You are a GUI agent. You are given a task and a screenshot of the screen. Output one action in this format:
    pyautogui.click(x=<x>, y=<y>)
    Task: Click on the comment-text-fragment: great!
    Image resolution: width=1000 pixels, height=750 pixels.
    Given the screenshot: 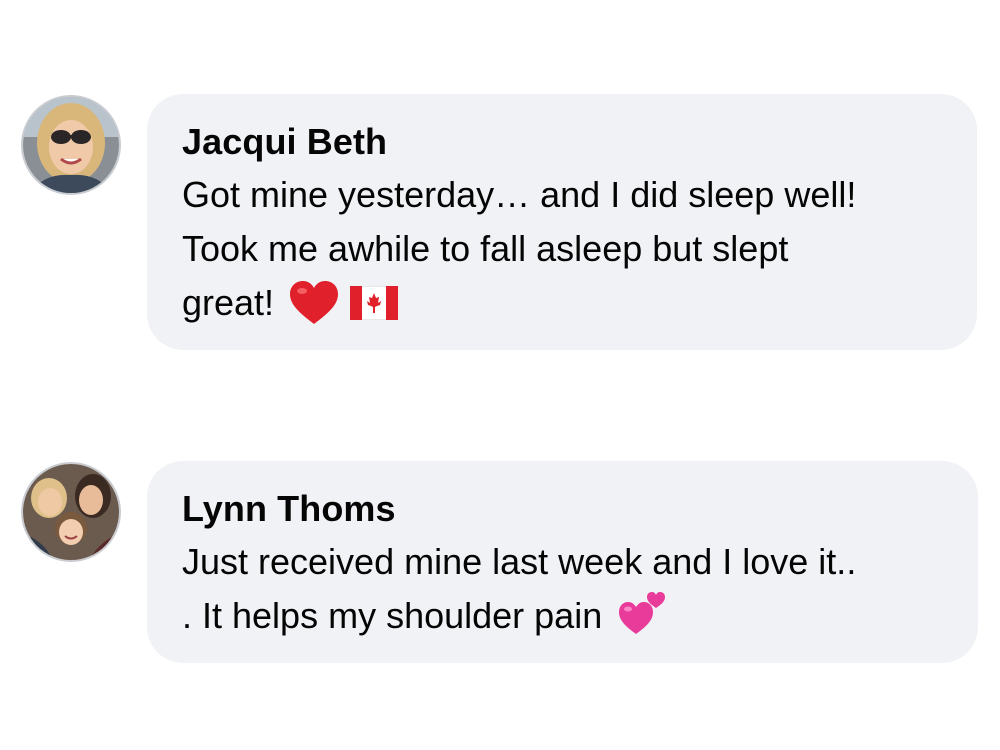 What is the action you would take?
    pyautogui.click(x=228, y=302)
    